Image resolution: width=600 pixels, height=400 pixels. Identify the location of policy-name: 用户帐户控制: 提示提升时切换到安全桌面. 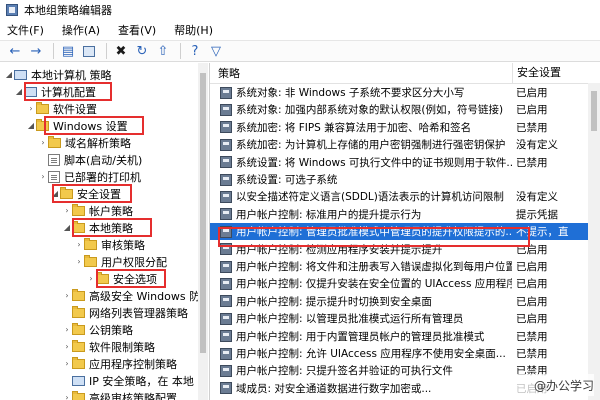
(334, 301).